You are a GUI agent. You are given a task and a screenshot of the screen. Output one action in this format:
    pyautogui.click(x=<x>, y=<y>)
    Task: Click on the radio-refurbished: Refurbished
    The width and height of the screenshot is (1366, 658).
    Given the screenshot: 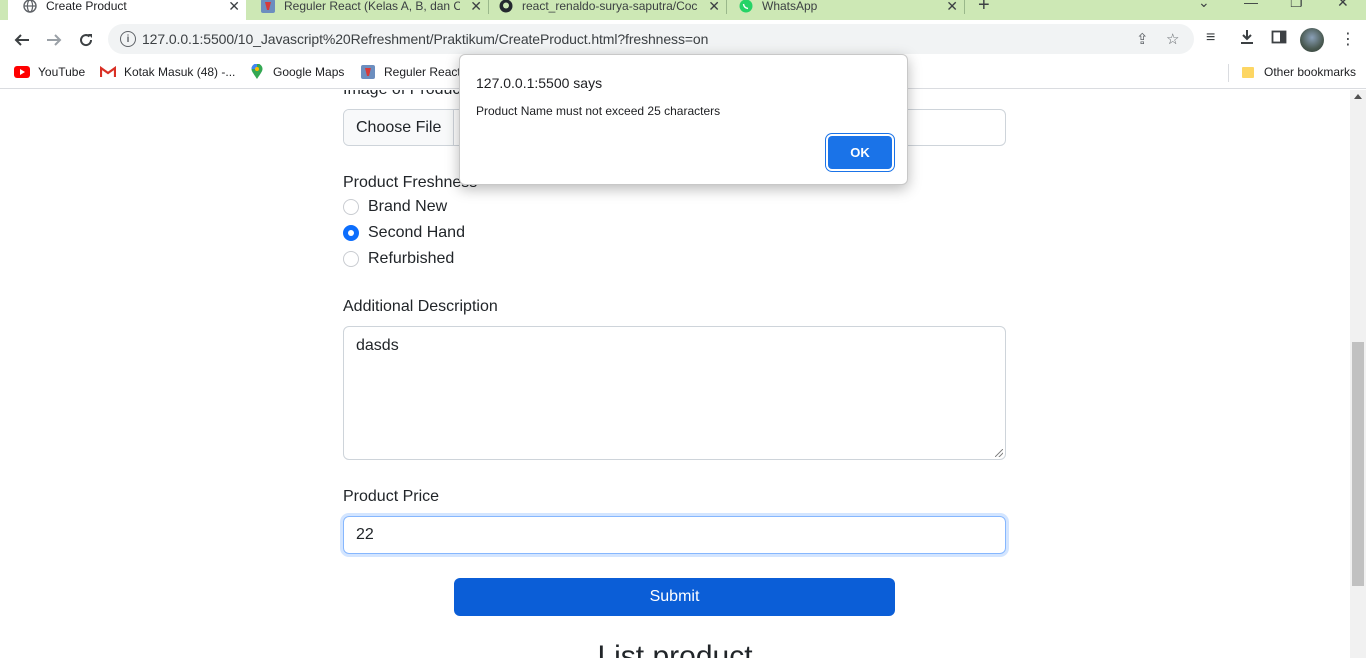 What is the action you would take?
    pyautogui.click(x=398, y=259)
    